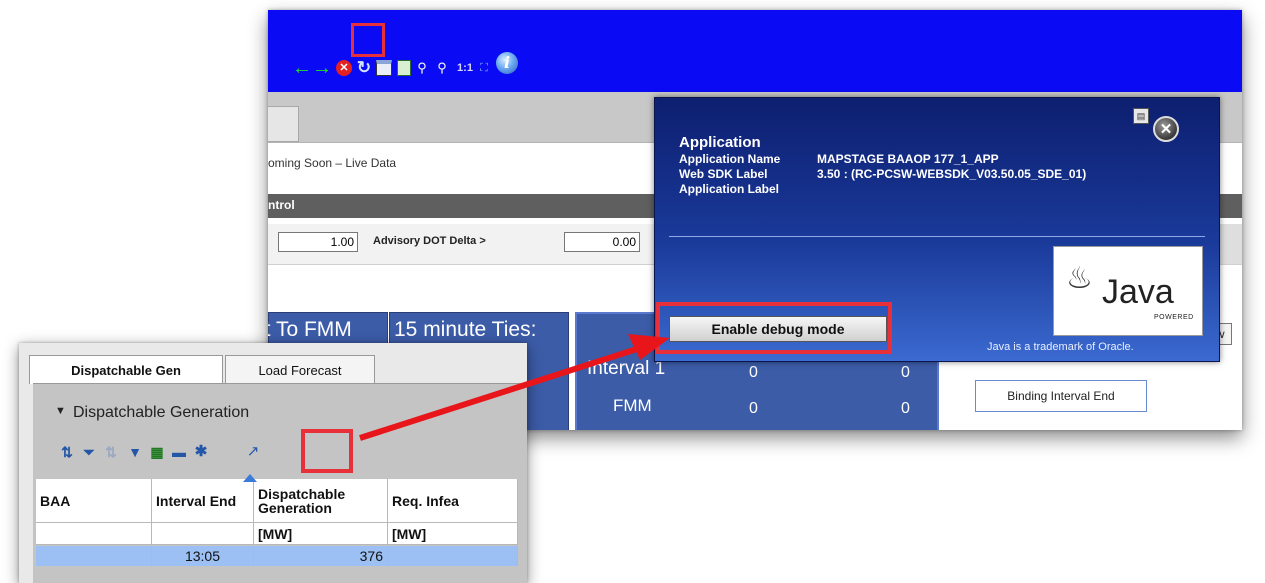  What do you see at coordinates (253, 452) in the screenshot?
I see `popout-icon: ↗` at bounding box center [253, 452].